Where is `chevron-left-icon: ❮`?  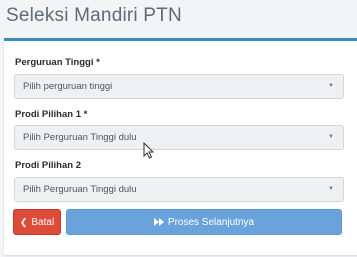
chevron-left-icon: ❮ is located at coordinates (23, 221).